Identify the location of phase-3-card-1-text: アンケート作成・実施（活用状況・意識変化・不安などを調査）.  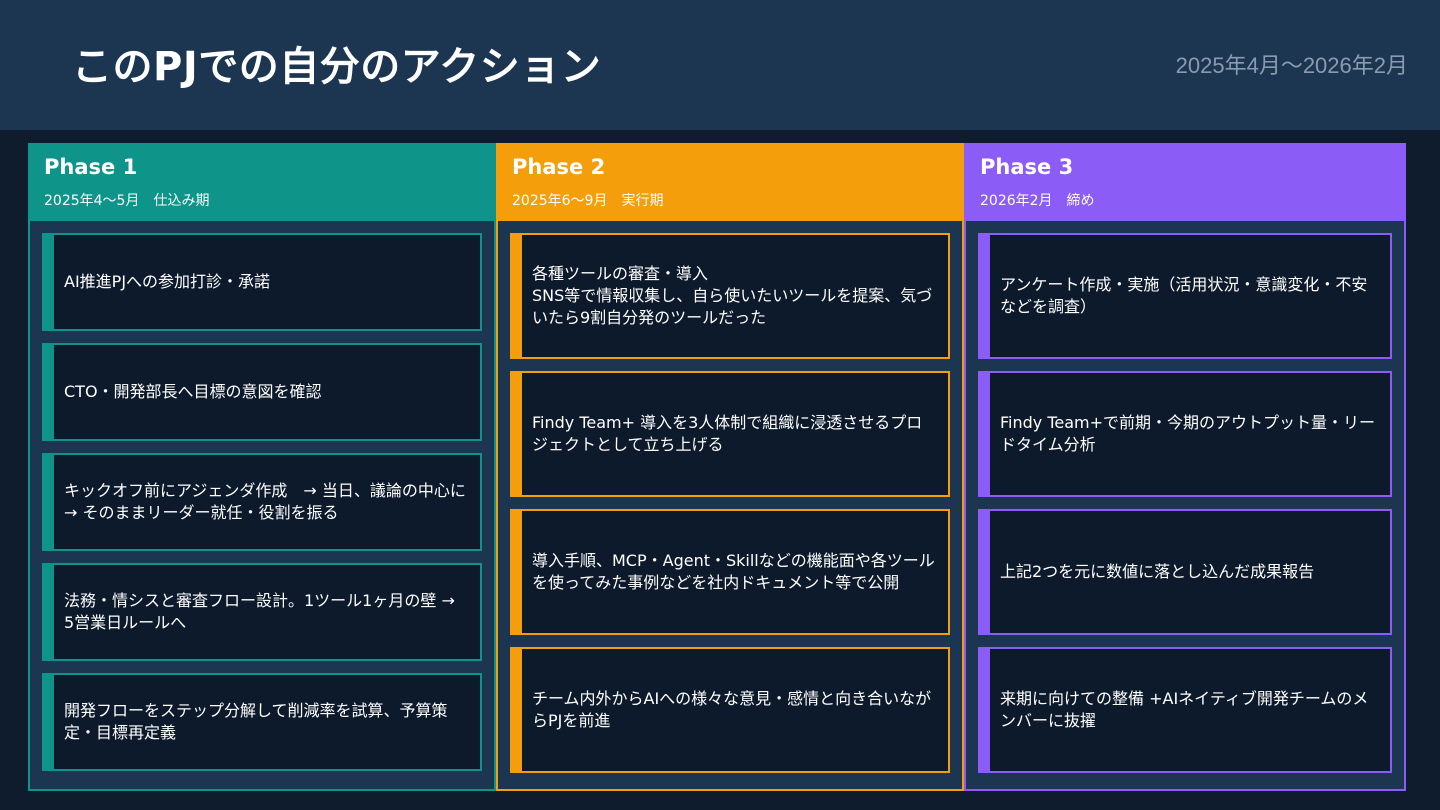
(1184, 295).